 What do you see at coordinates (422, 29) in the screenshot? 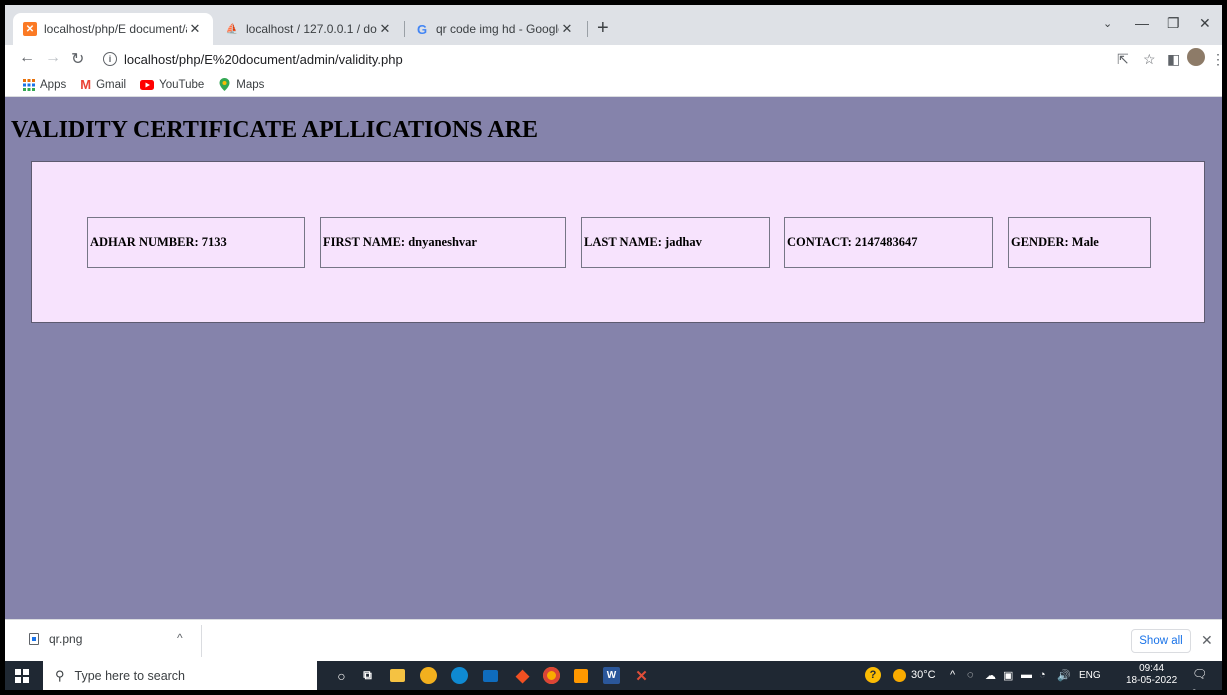
I see `google-icon: G` at bounding box center [422, 29].